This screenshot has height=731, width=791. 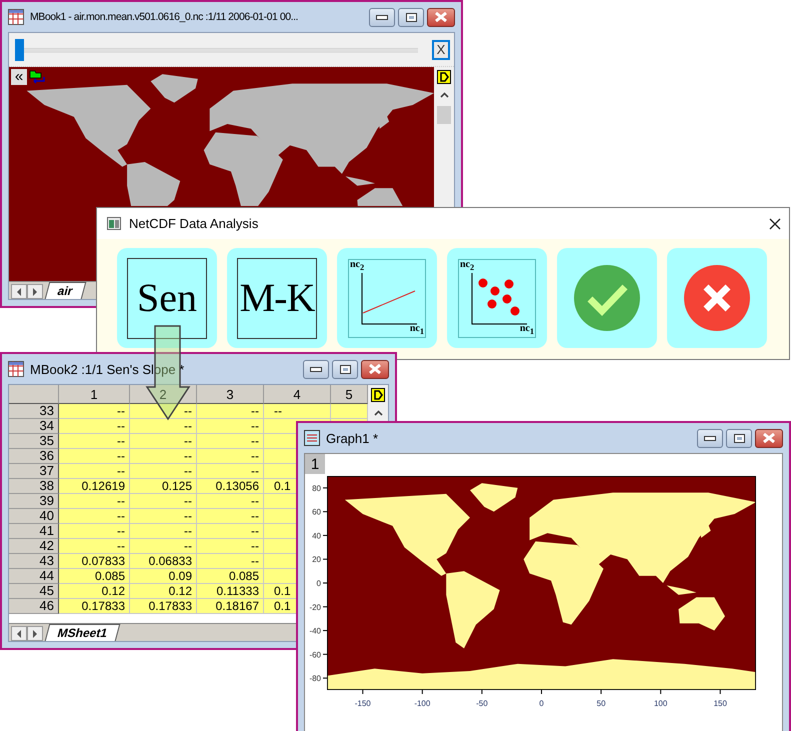 What do you see at coordinates (312, 438) in the screenshot?
I see `graph-icon` at bounding box center [312, 438].